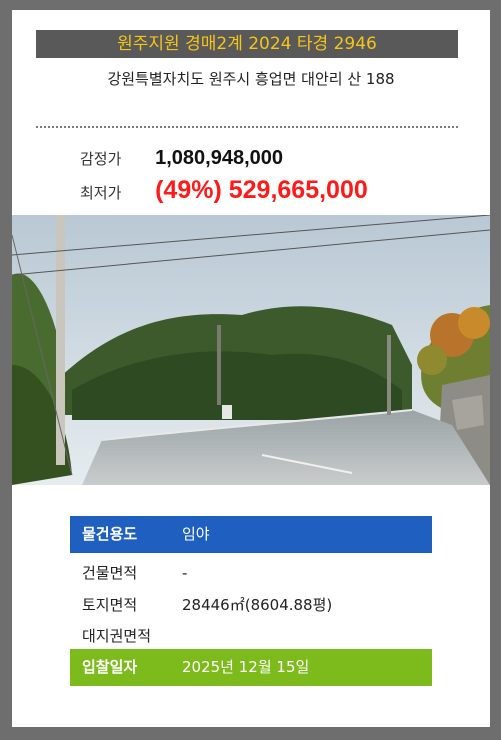 The width and height of the screenshot is (501, 740). What do you see at coordinates (101, 193) in the screenshot?
I see `minimum-price-label: 최저가` at bounding box center [101, 193].